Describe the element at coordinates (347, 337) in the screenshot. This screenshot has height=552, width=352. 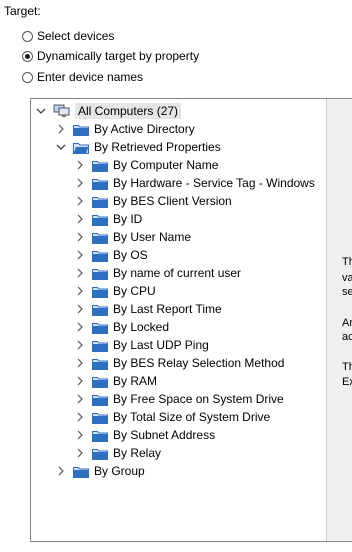
I see `description-text: ac` at that location.